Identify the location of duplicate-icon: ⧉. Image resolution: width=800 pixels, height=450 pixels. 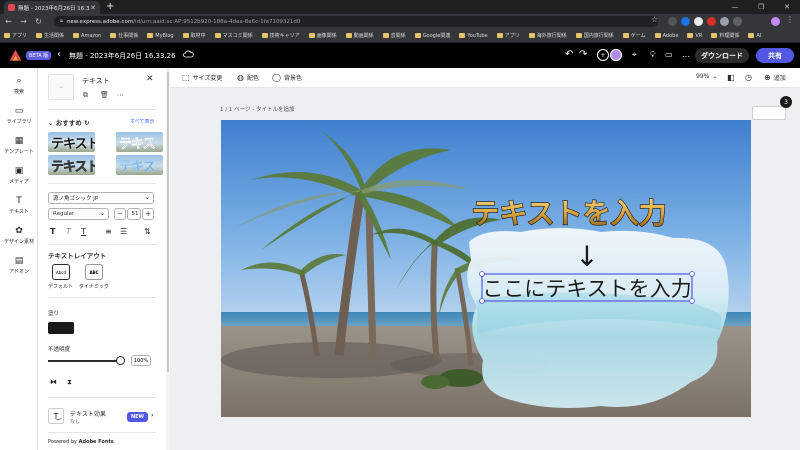
(85, 95).